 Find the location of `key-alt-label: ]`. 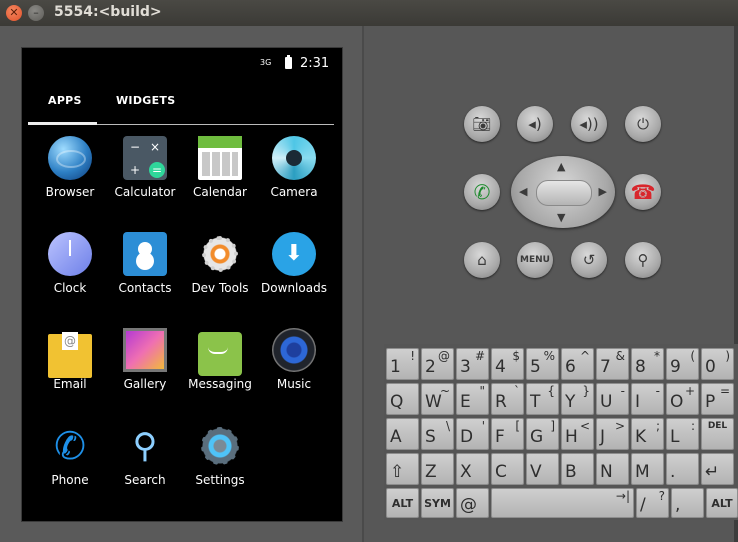

key-alt-label: ] is located at coordinates (552, 426).